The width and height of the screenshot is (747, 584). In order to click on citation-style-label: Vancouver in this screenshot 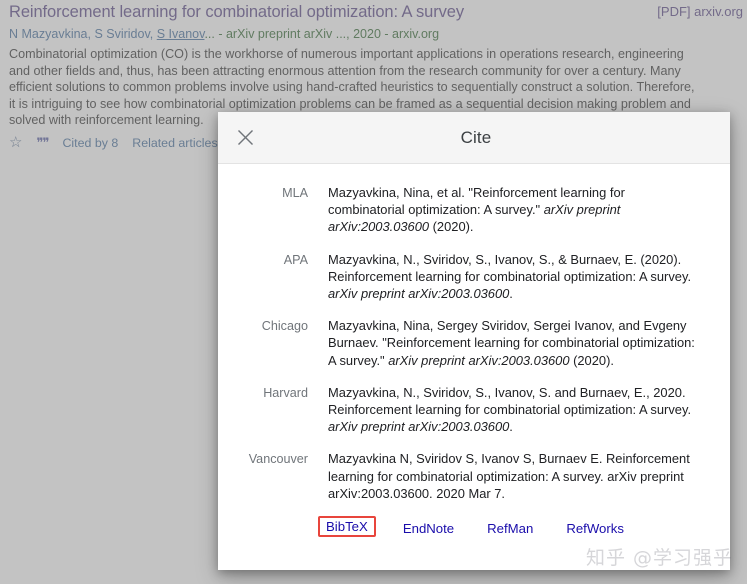, I will do `click(278, 459)`.